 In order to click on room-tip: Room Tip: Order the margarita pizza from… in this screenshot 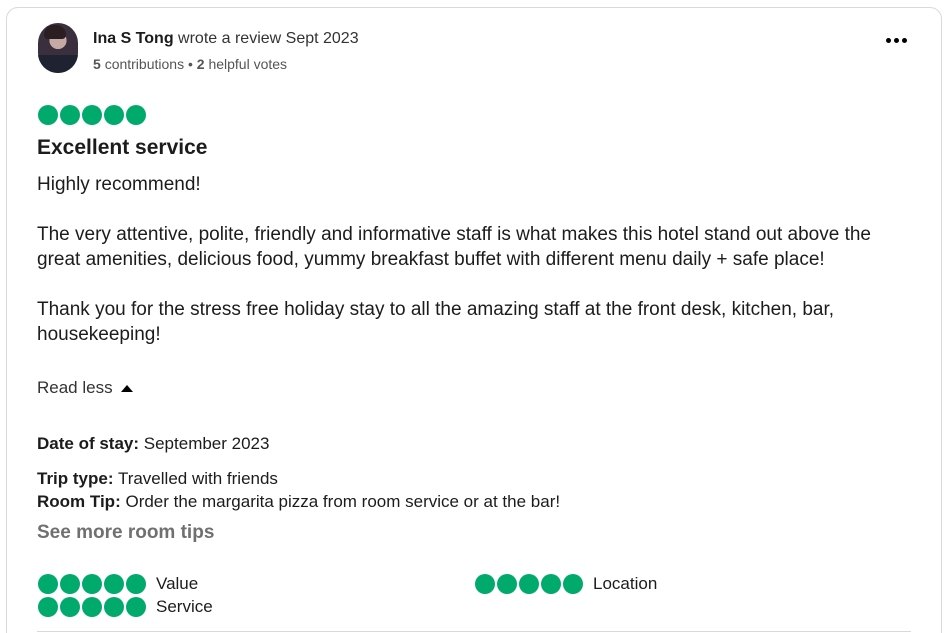, I will do `click(298, 502)`.